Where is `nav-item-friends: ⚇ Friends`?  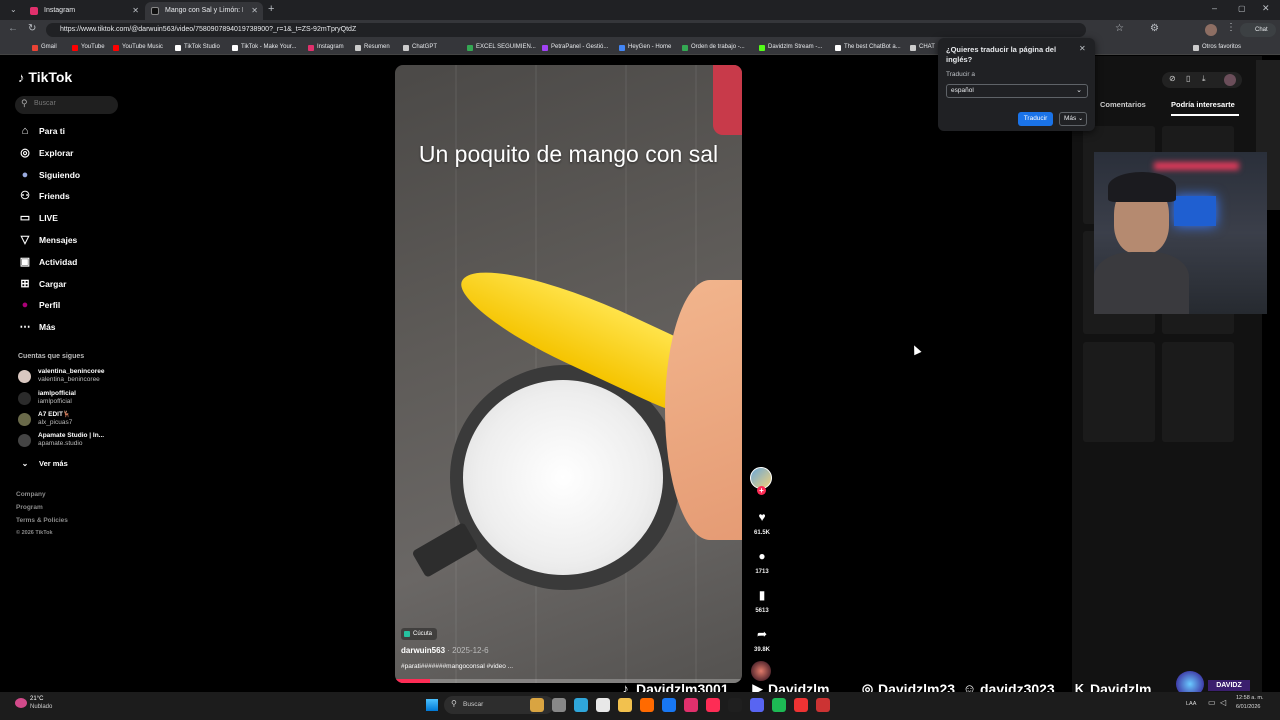
nav-item-friends: ⚇ Friends is located at coordinates (44, 196).